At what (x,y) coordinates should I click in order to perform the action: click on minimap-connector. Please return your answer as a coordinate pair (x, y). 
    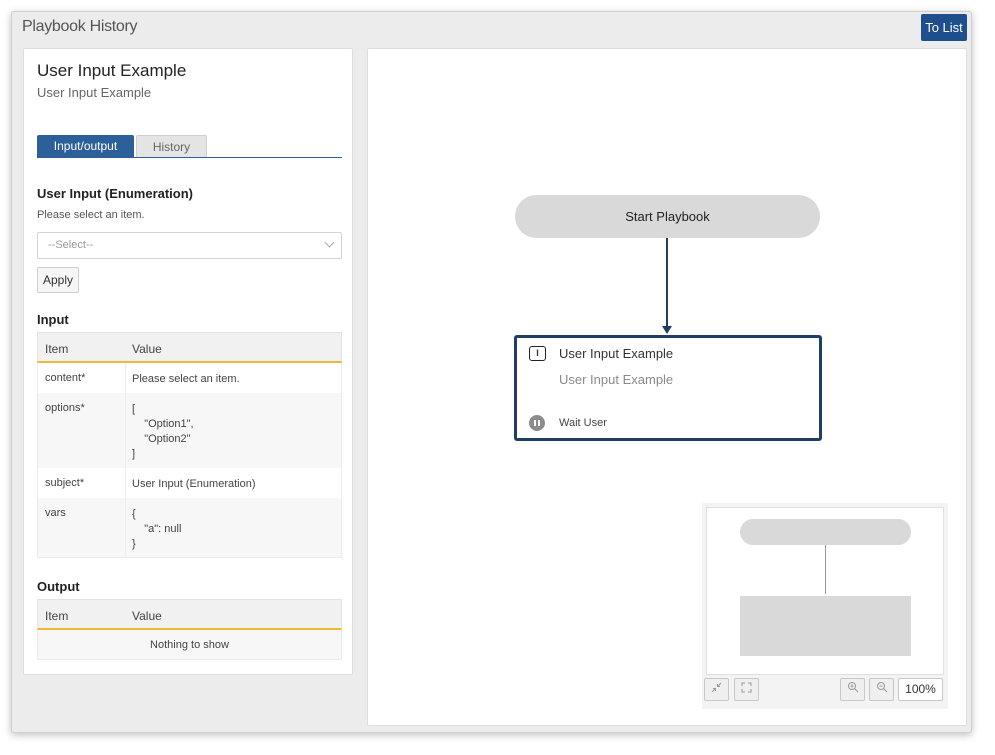
    Looking at the image, I should click on (825, 569).